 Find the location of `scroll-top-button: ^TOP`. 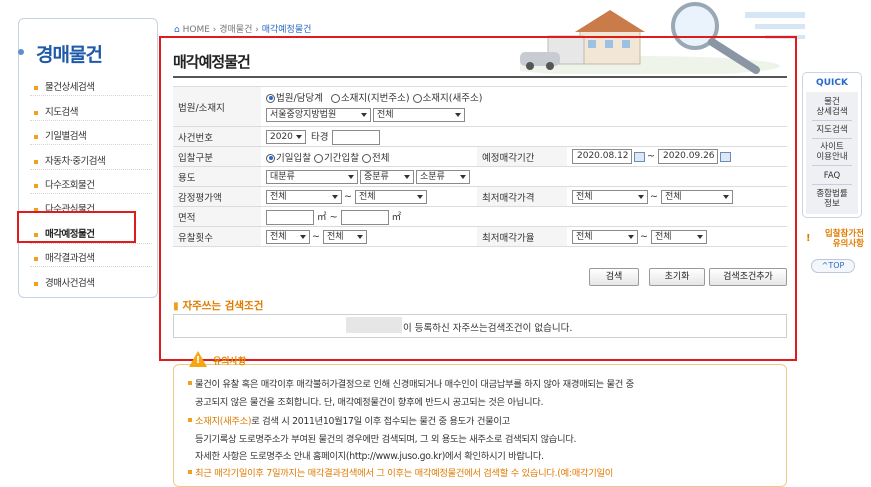

scroll-top-button: ^TOP is located at coordinates (833, 266).